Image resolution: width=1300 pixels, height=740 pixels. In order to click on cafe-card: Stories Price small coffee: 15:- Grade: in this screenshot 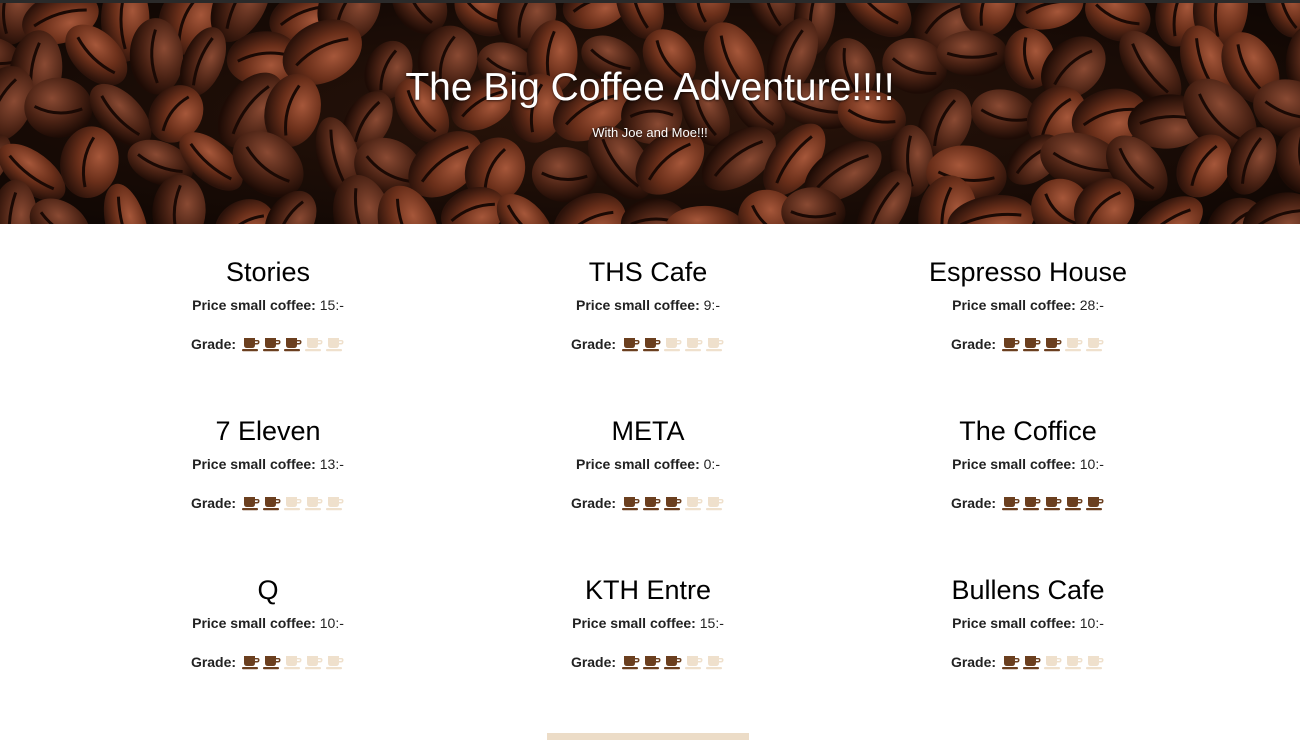, I will do `click(268, 304)`.